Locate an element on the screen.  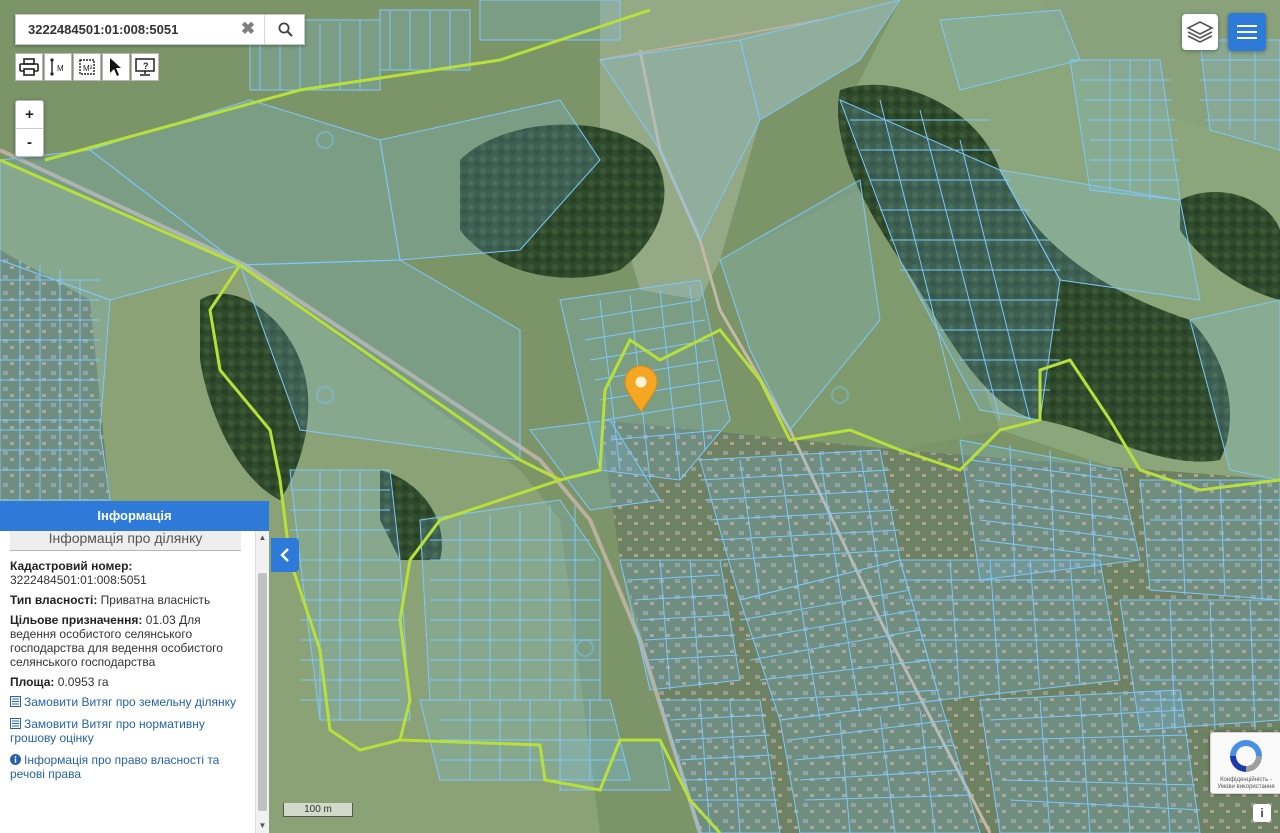
measure-label: M is located at coordinates (60, 68).